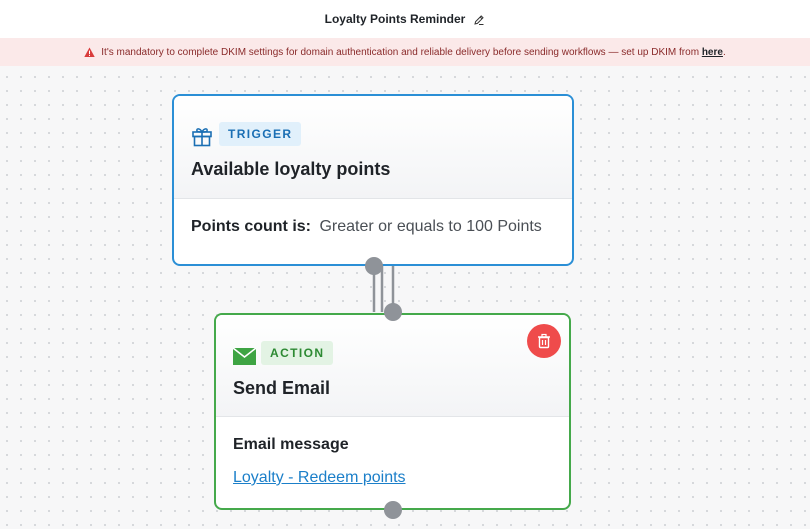  I want to click on action-input-handle, so click(393, 312).